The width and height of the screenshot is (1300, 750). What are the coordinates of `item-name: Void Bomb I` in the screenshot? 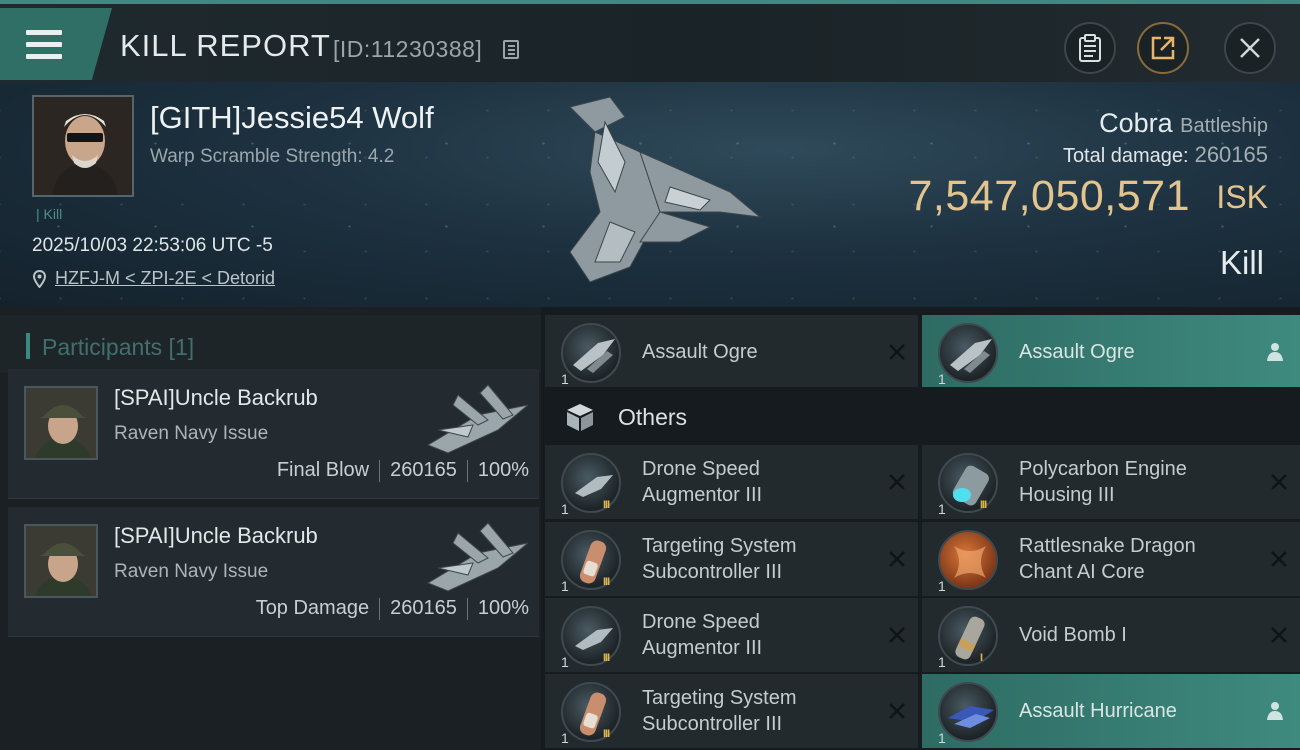 It's located at (1073, 635).